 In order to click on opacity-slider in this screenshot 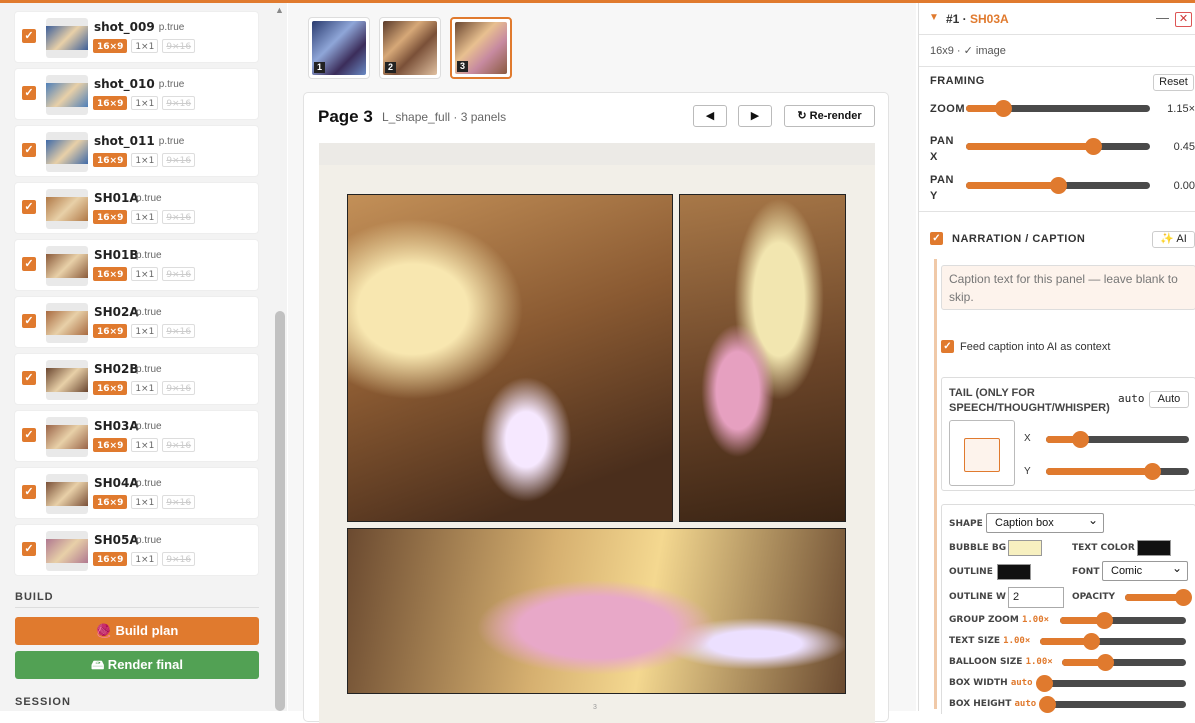, I will do `click(1158, 597)`.